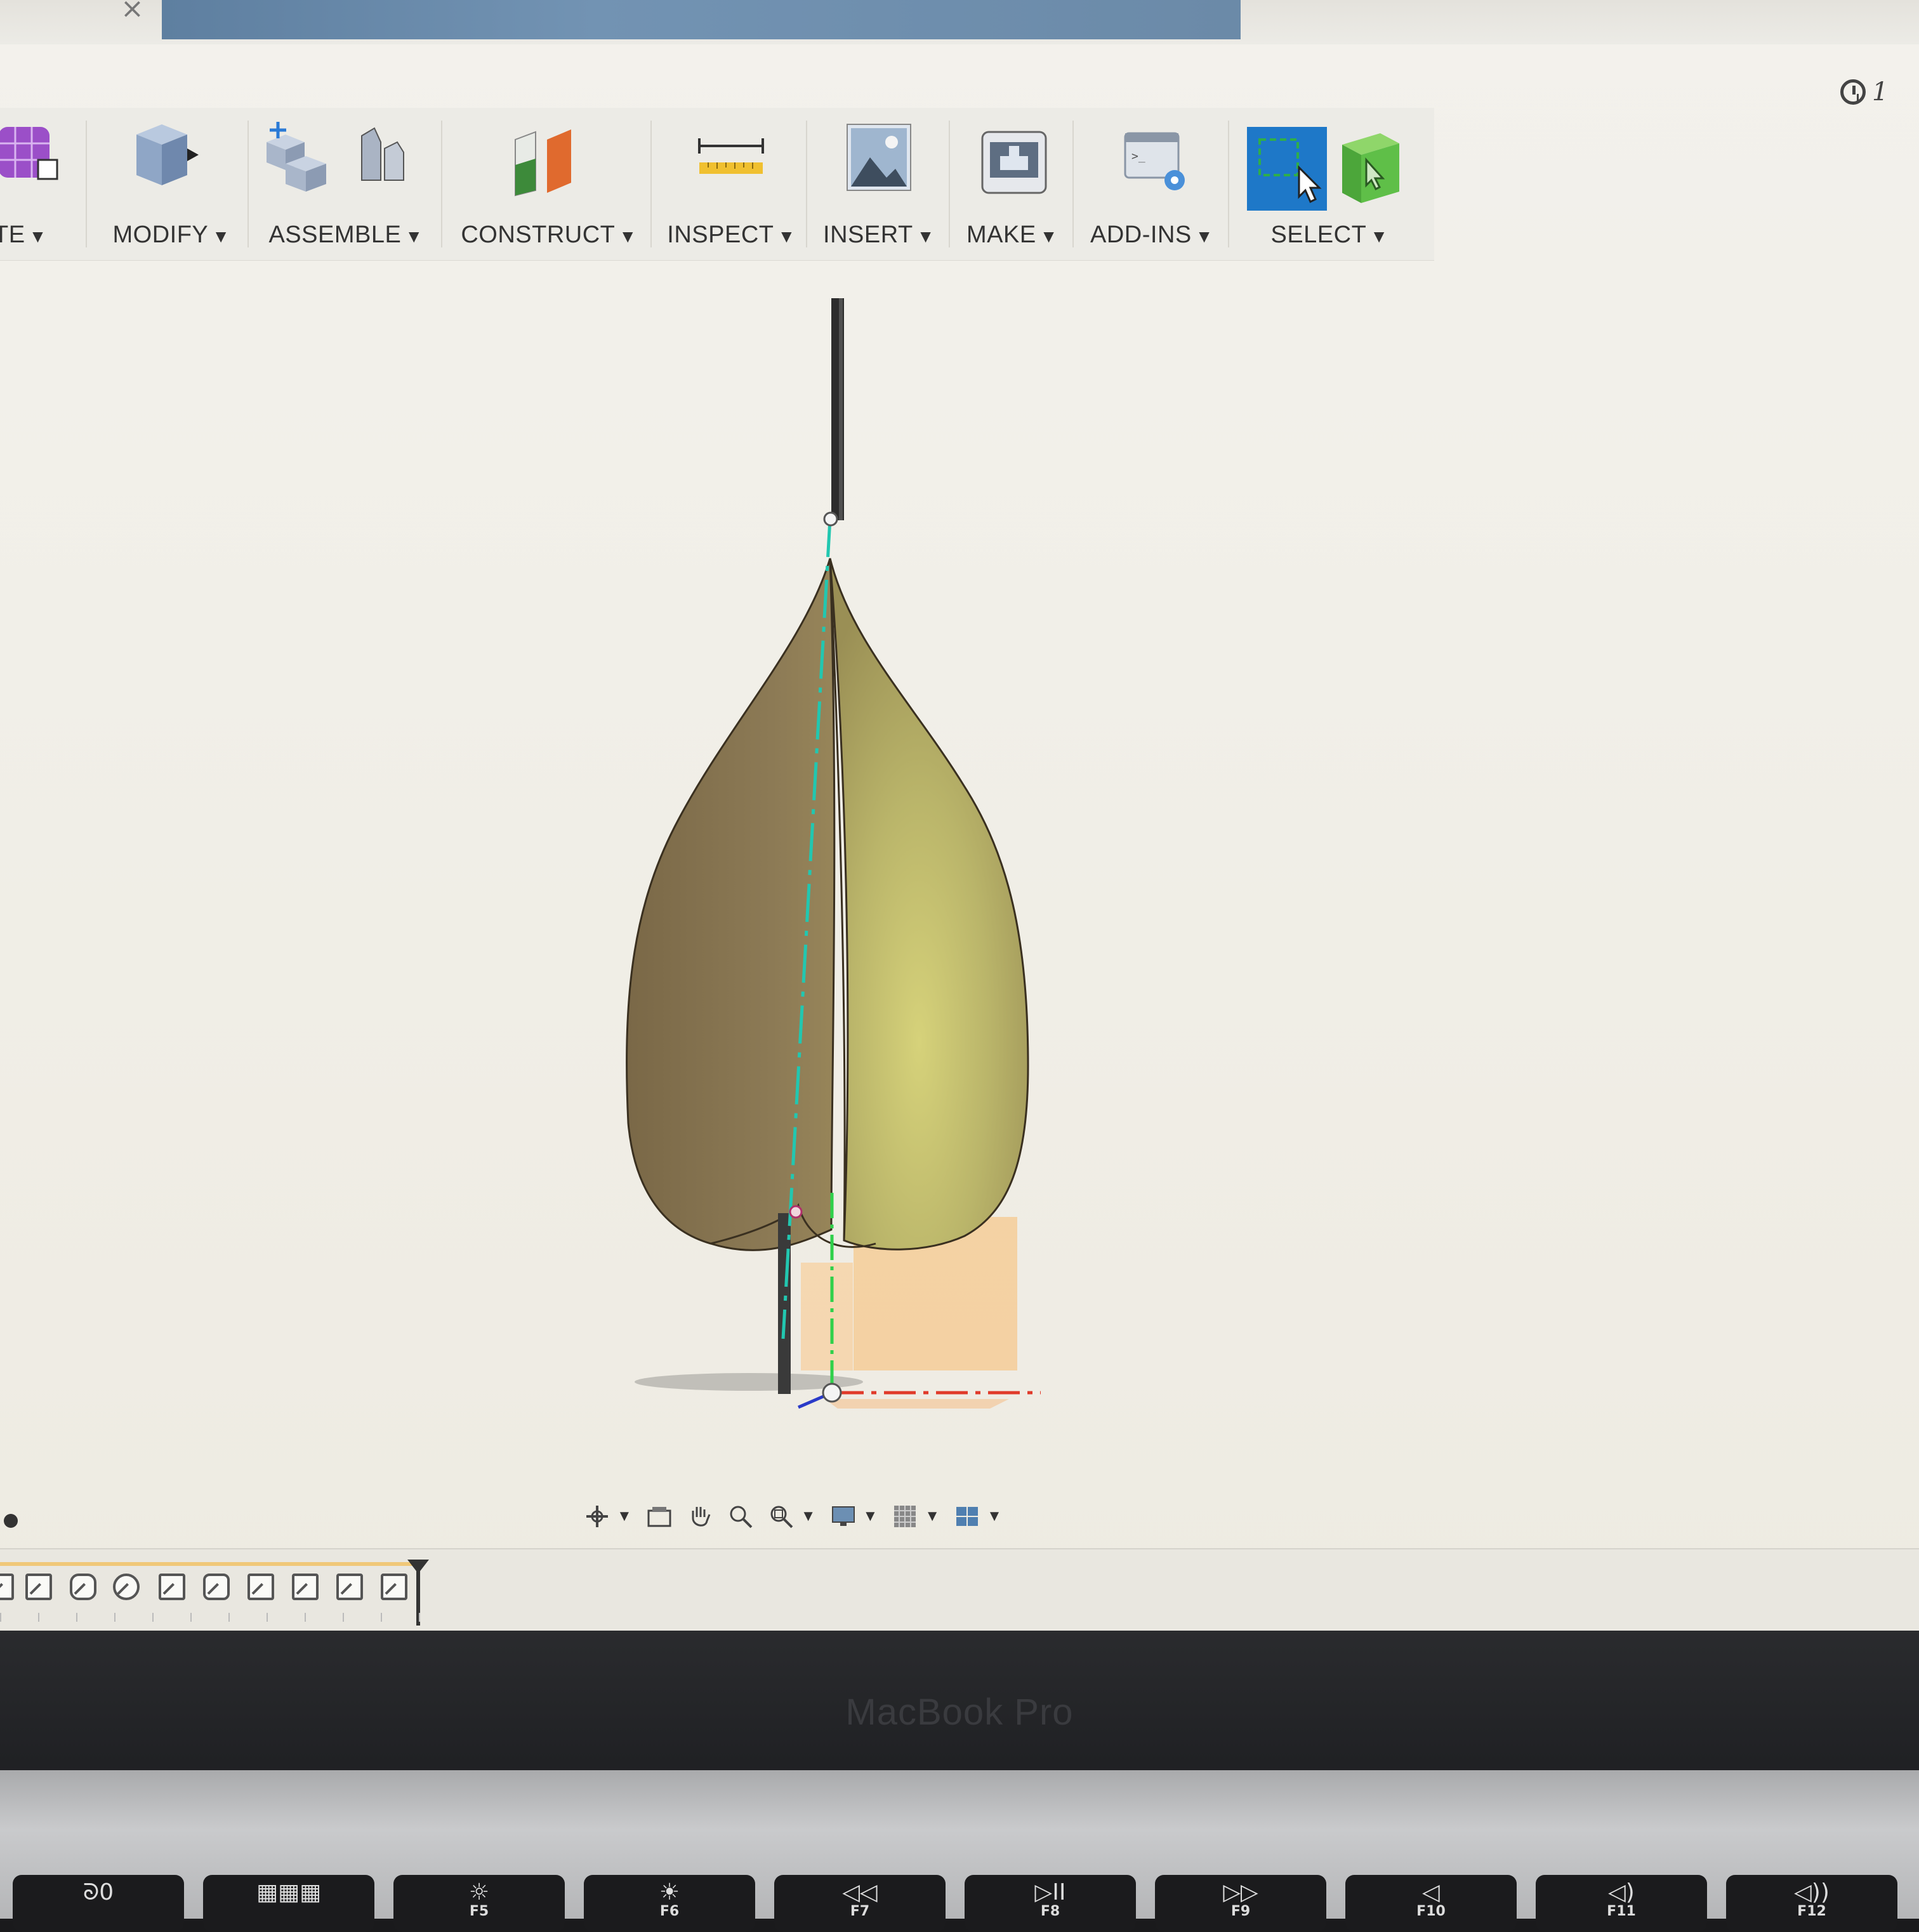 The width and height of the screenshot is (1919, 1932). What do you see at coordinates (29, 153) in the screenshot?
I see `form-cube-icon` at bounding box center [29, 153].